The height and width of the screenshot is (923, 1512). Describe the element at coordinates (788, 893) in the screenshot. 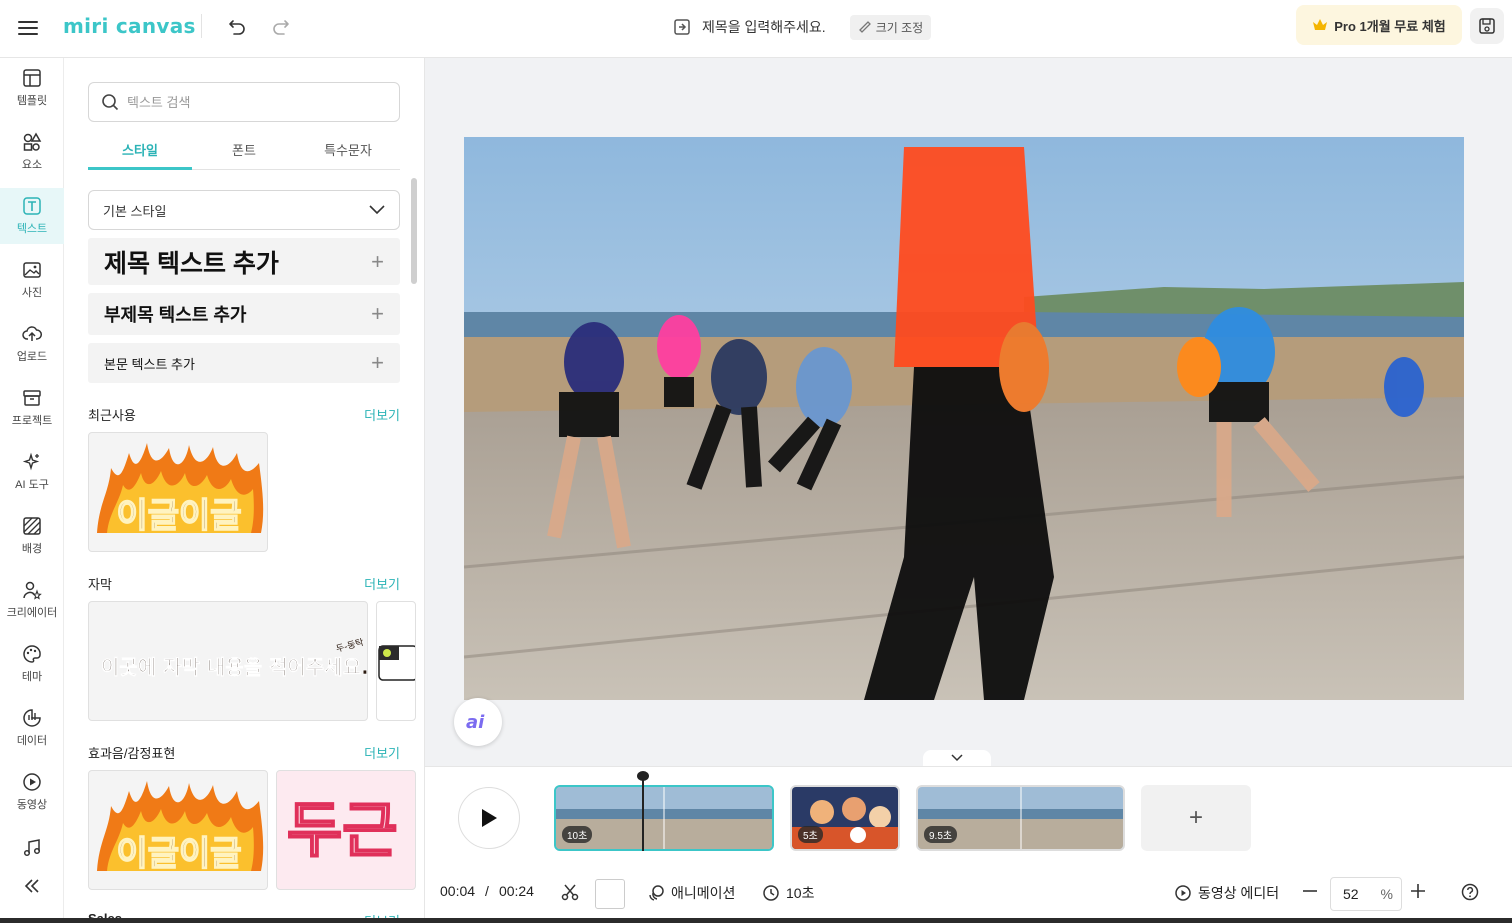

I see `duration-button: 10초` at that location.